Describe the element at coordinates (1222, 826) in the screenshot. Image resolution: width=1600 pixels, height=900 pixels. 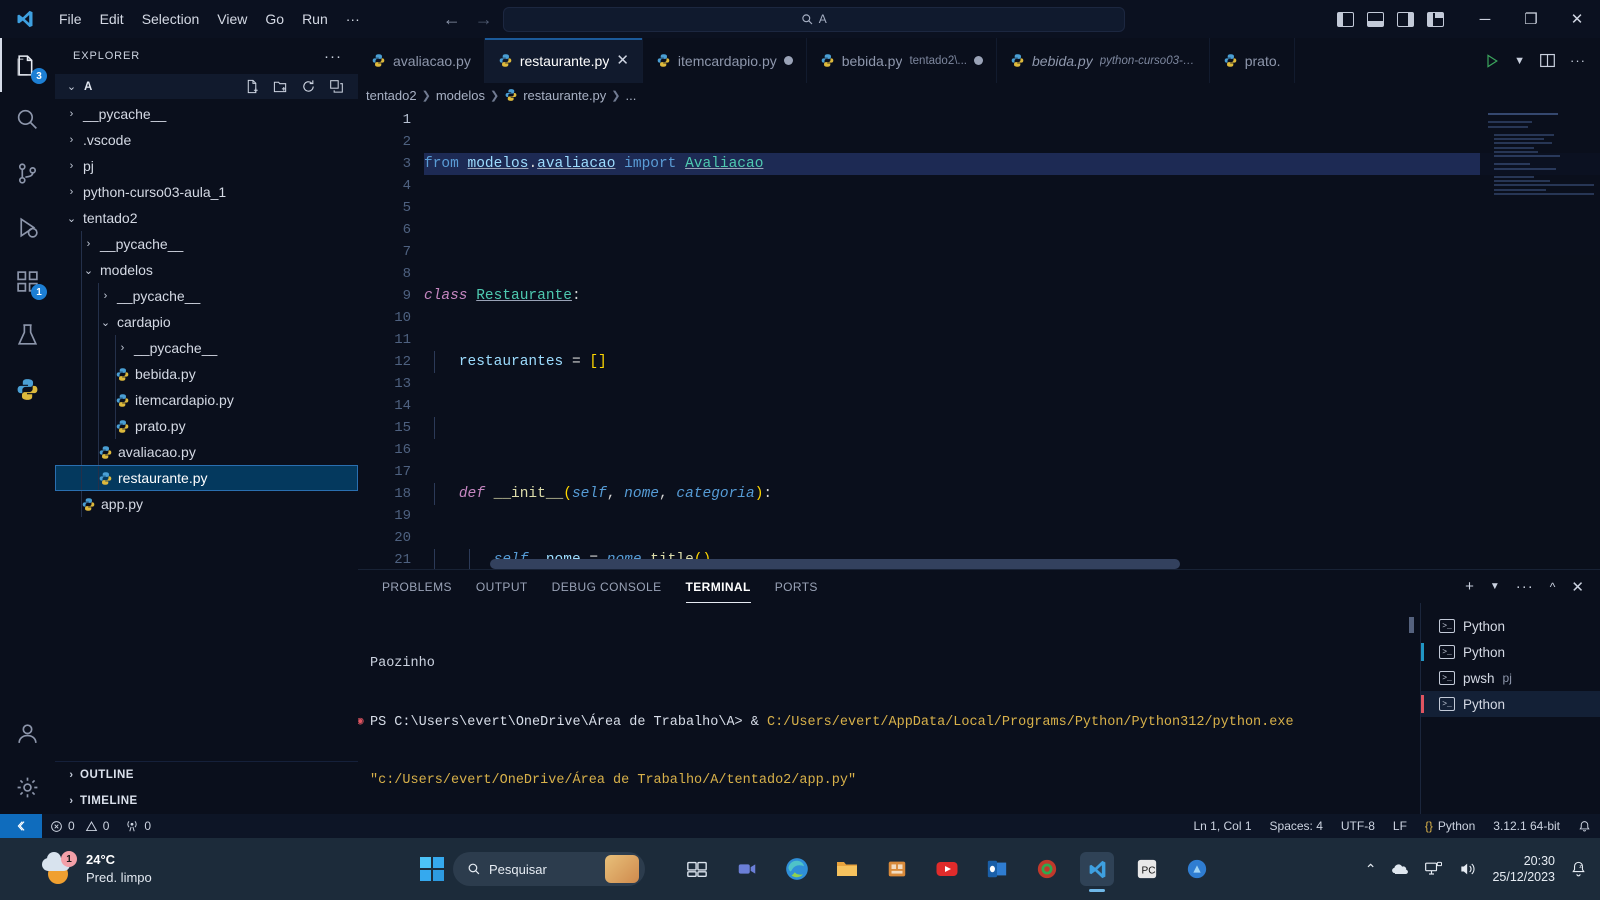
I see `status-cursor-position: Ln 1, Col 1` at that location.